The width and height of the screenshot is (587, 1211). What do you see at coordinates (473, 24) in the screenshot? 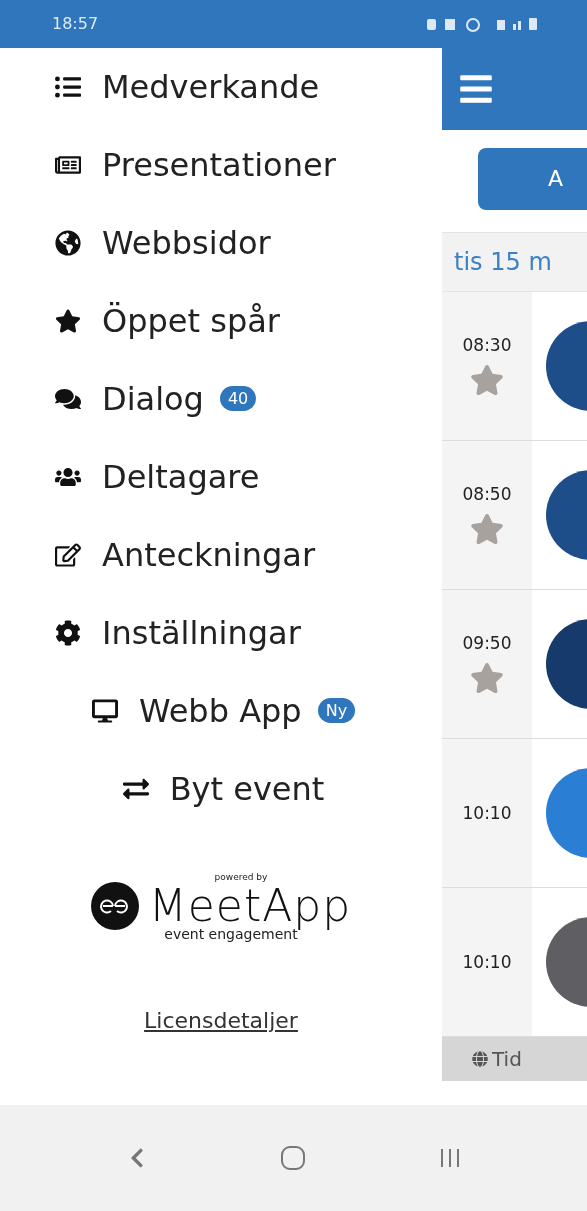
I see `hotspot-icon` at bounding box center [473, 24].